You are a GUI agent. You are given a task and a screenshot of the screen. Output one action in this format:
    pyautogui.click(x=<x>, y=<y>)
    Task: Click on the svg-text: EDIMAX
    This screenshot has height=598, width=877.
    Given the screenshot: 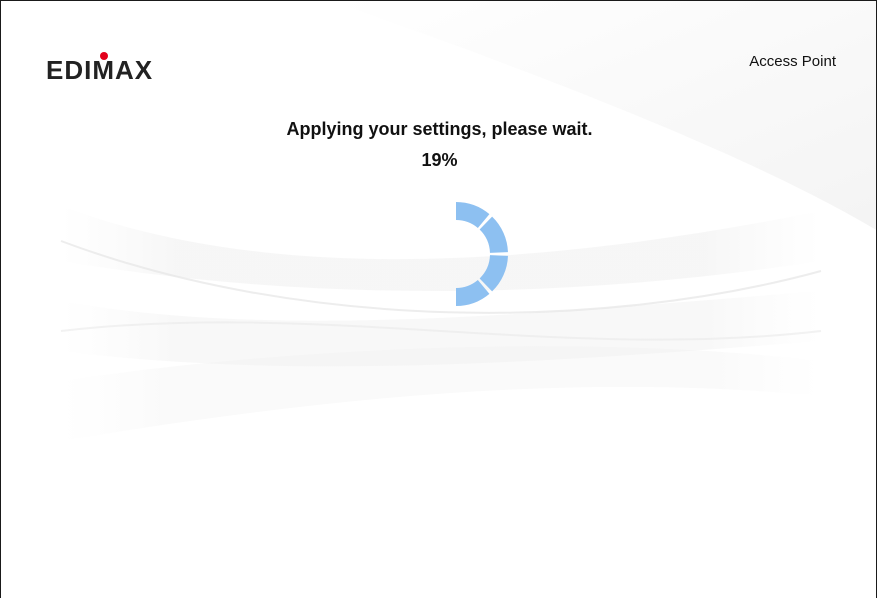 What is the action you would take?
    pyautogui.click(x=99, y=69)
    